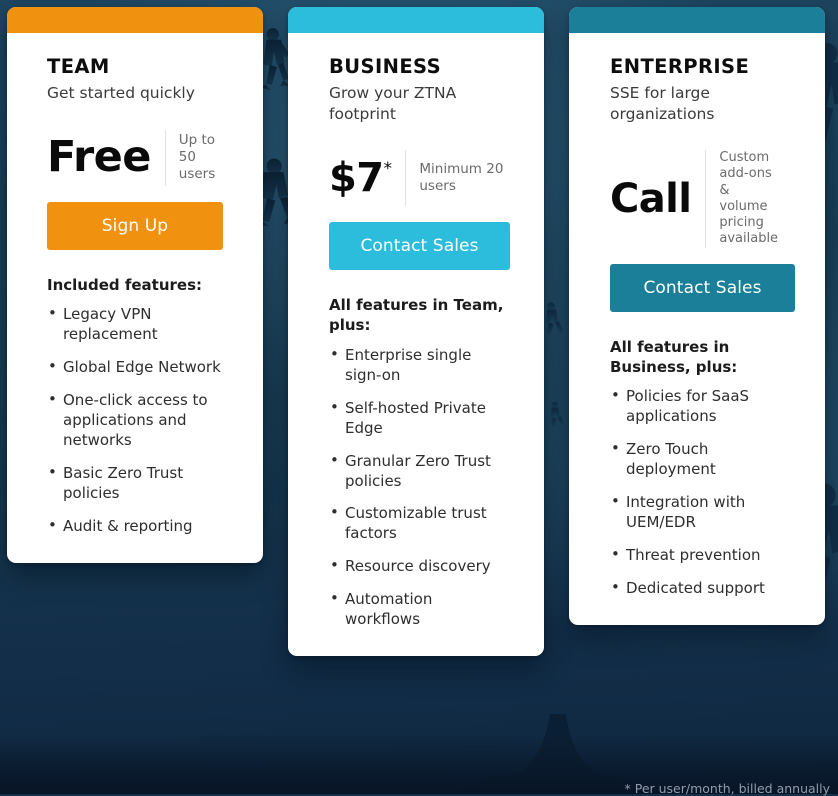 Image resolution: width=838 pixels, height=796 pixels. I want to click on features-title-enterprise: All features in Business, plus:, so click(674, 356).